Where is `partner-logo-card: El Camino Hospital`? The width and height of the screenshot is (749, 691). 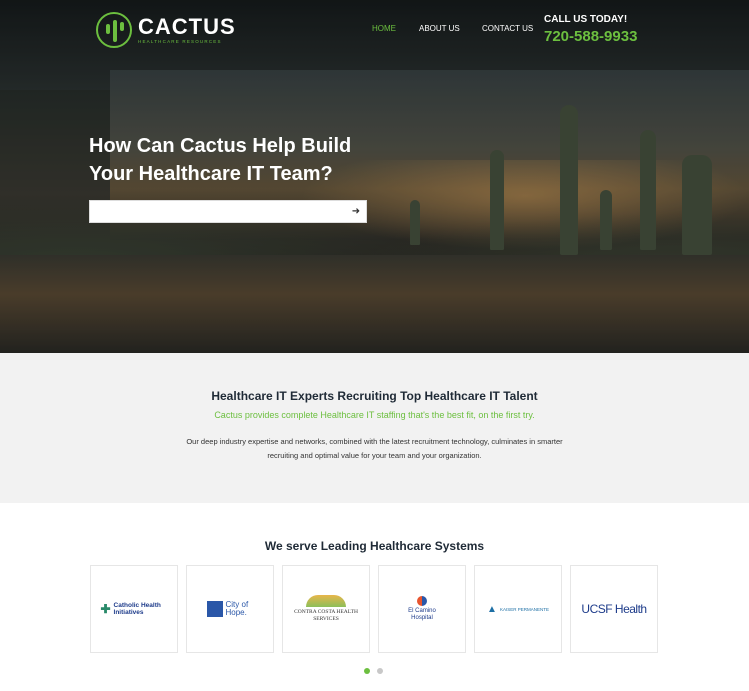
partner-logo-card: El Camino Hospital is located at coordinates (422, 609).